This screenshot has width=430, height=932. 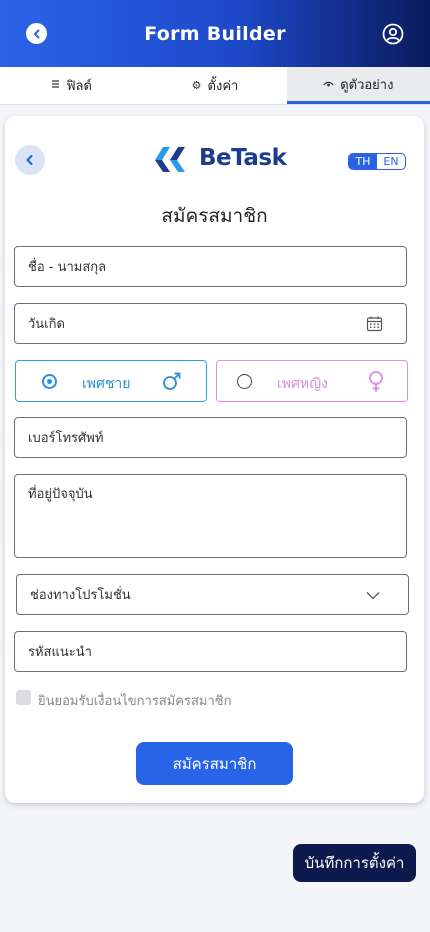 I want to click on referral-placeholder: รหัสแนะนำ, so click(x=60, y=652).